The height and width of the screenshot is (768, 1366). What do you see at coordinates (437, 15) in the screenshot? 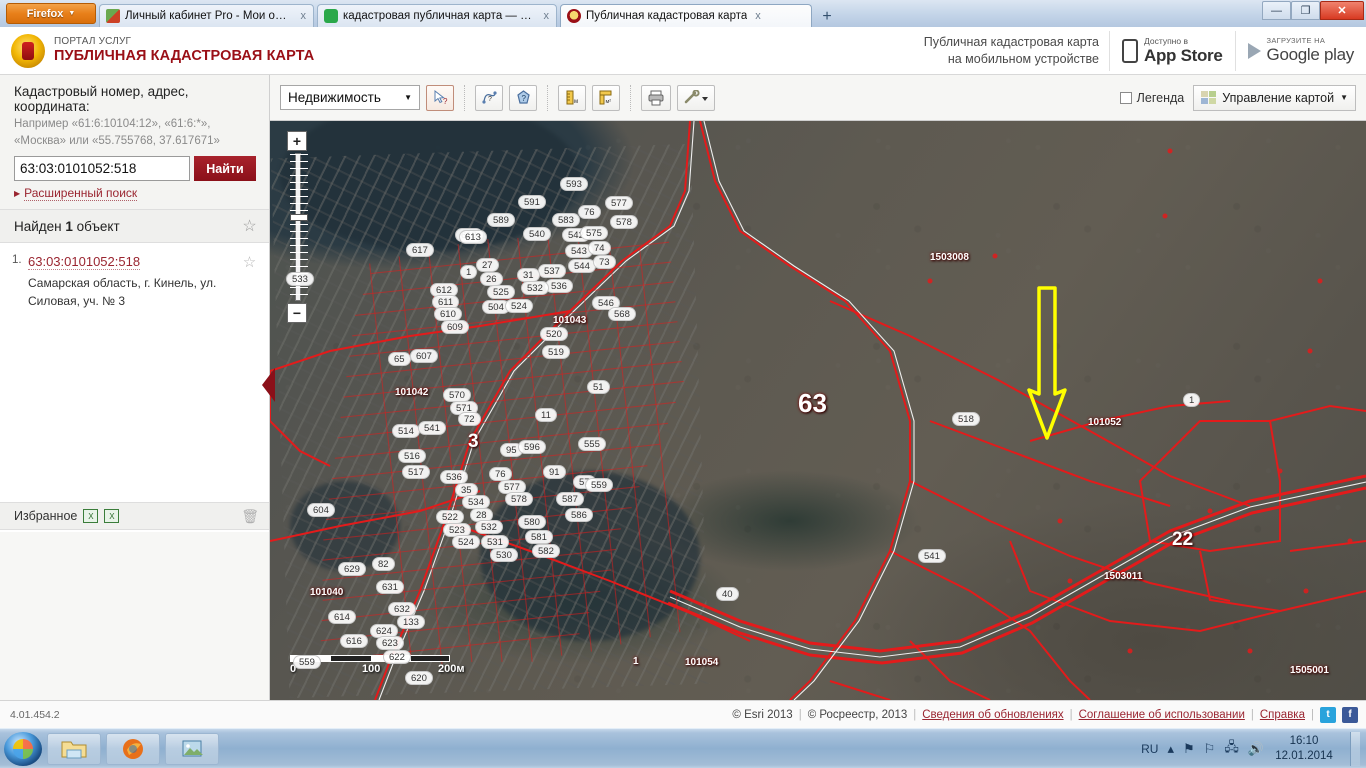
I see `browser-tab-2: кадастровая публичная карта — Ян... x` at bounding box center [437, 15].